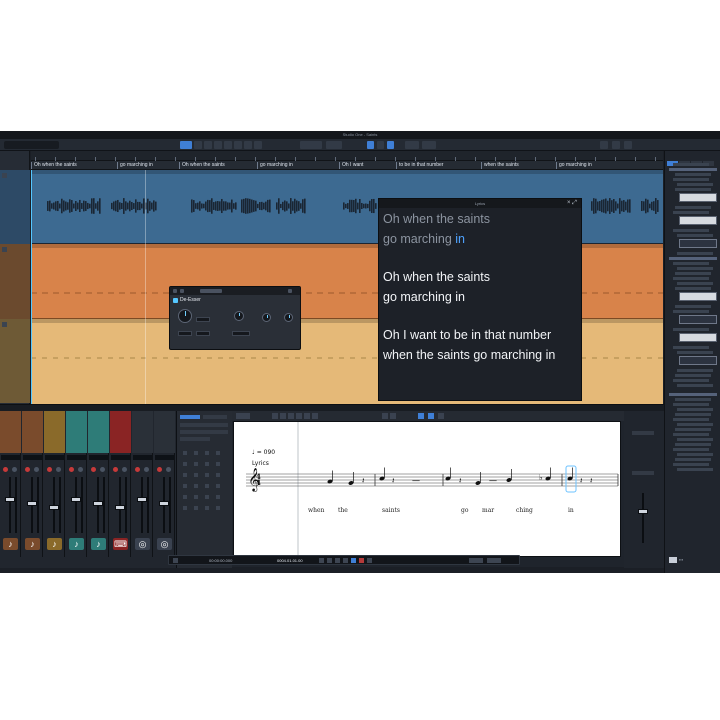  What do you see at coordinates (175, 560) in the screenshot?
I see `loop-icon` at bounding box center [175, 560].